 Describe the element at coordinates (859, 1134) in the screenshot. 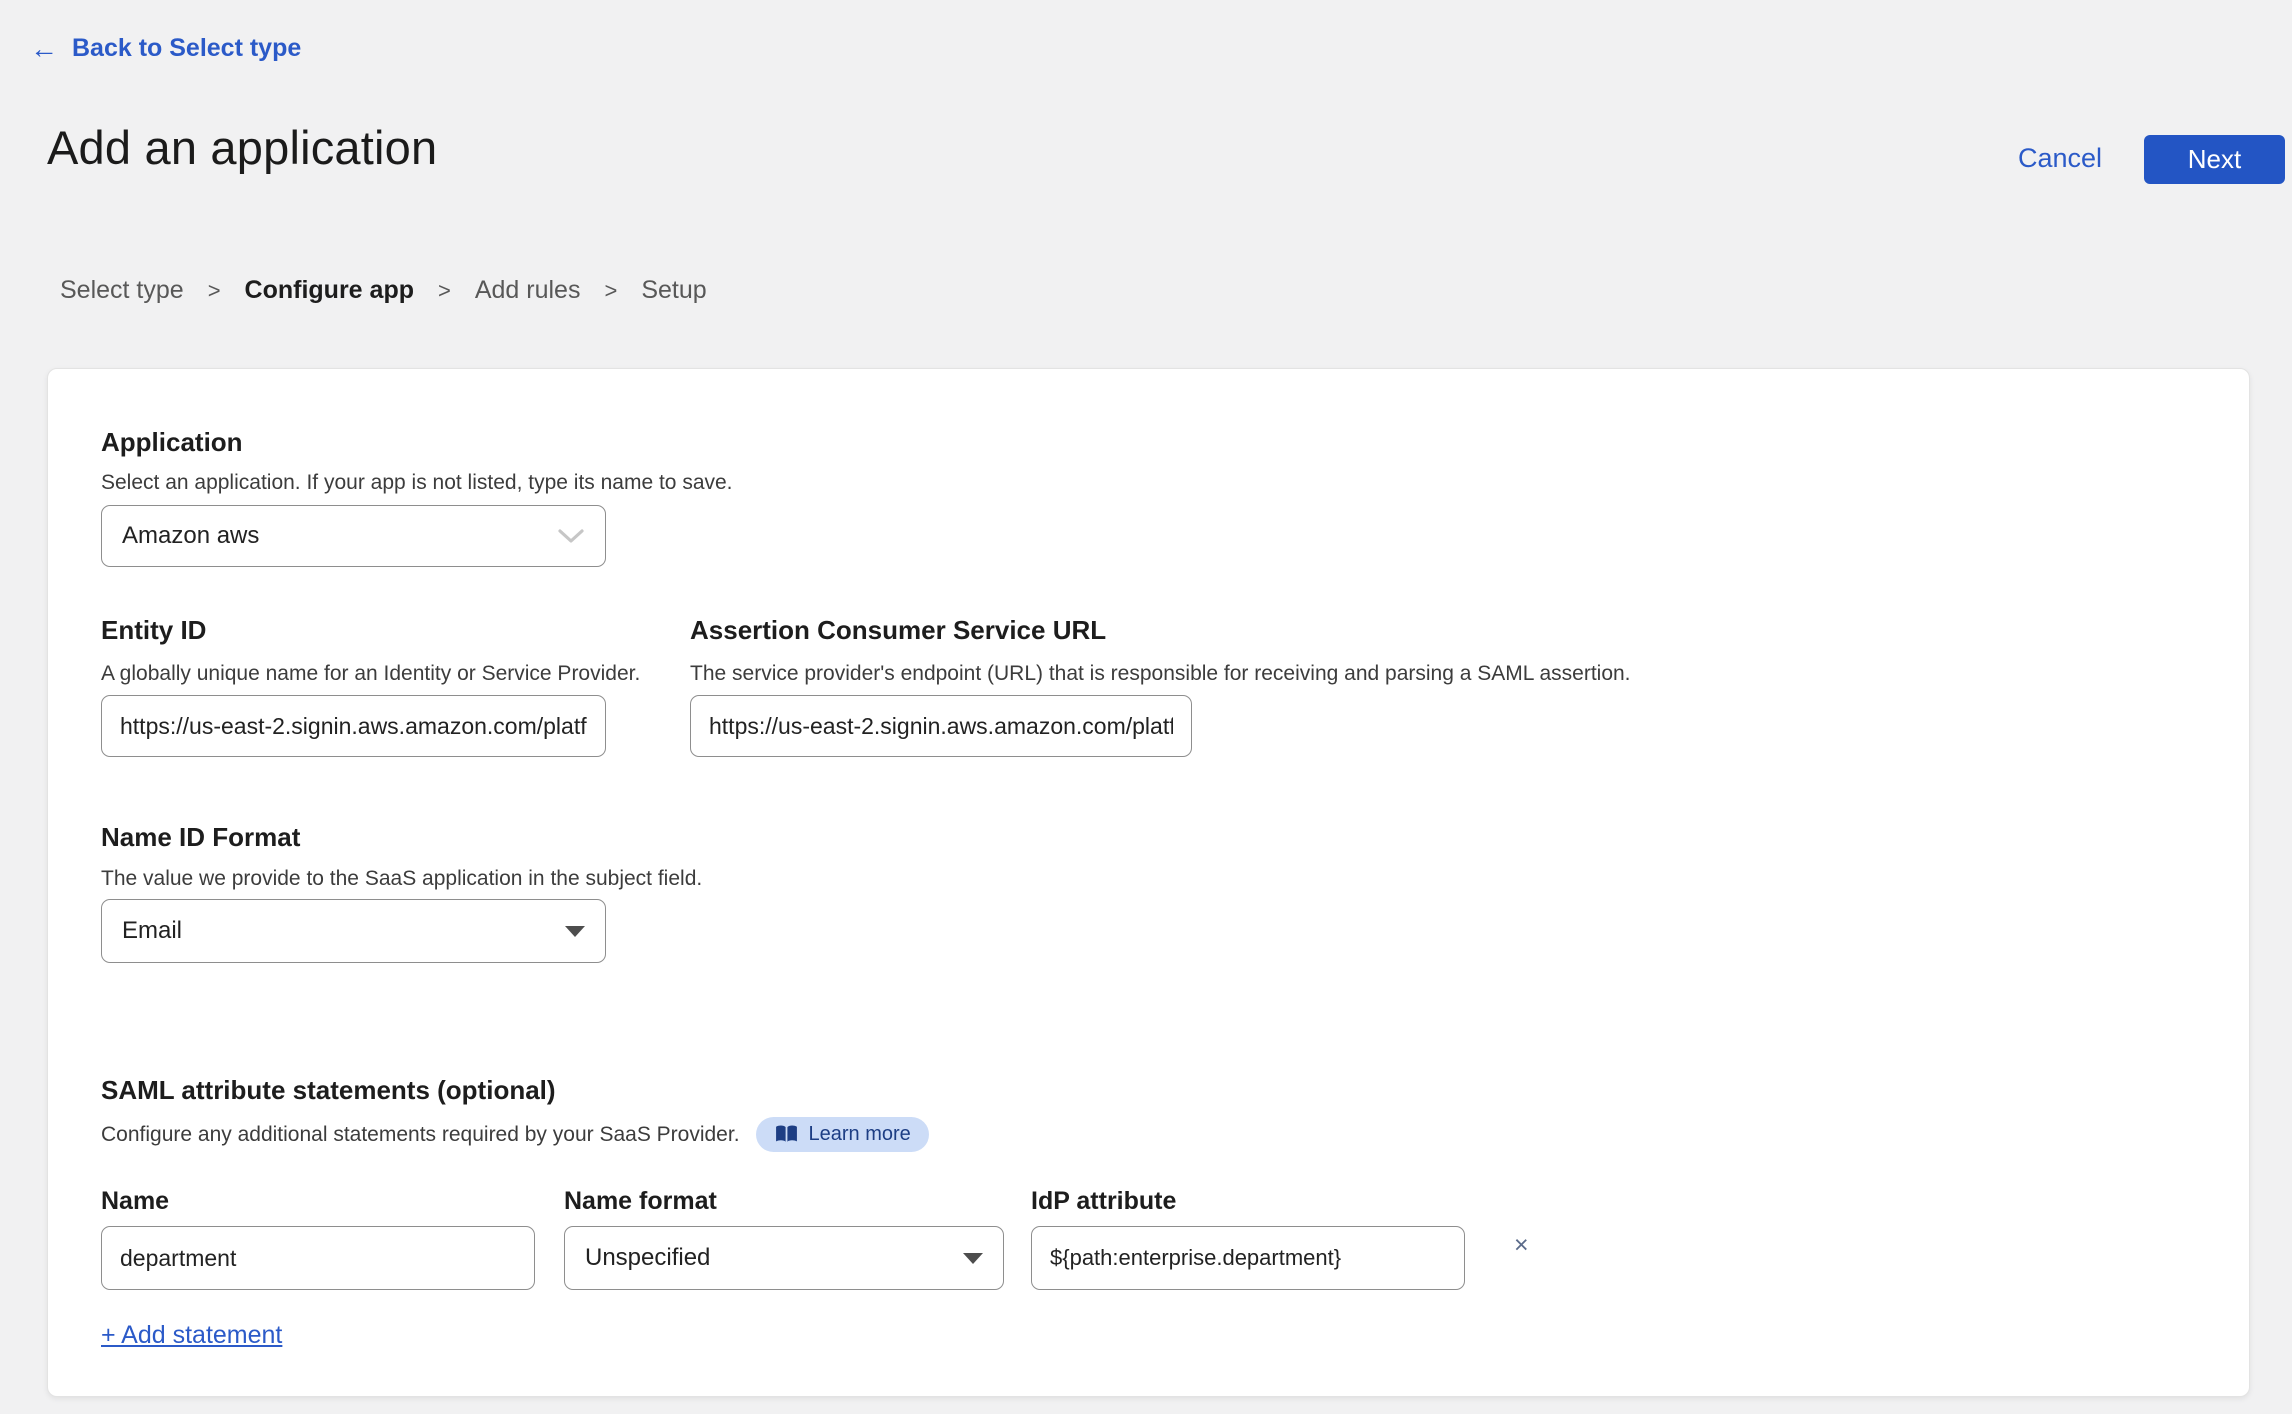

I see `learn-more-label: Learn more` at that location.